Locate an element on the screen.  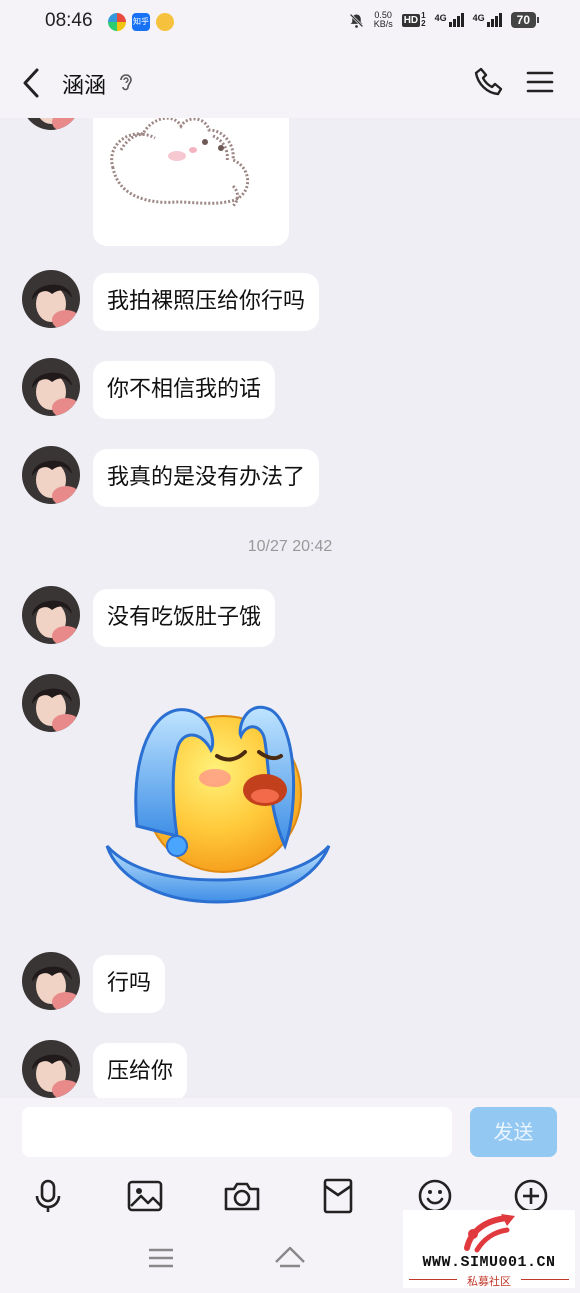
hd-indicator: HD 1 2 is located at coordinates (413, 20).